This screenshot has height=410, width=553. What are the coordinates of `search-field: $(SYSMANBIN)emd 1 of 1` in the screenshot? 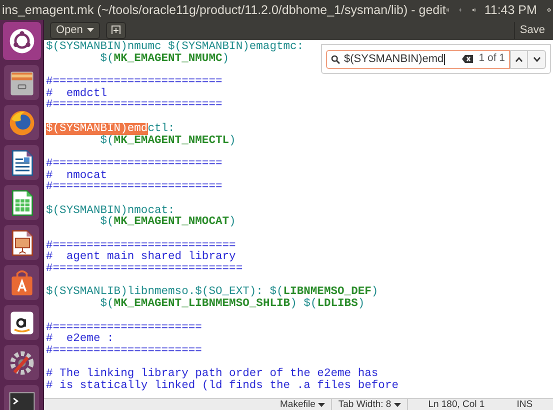 It's located at (418, 59).